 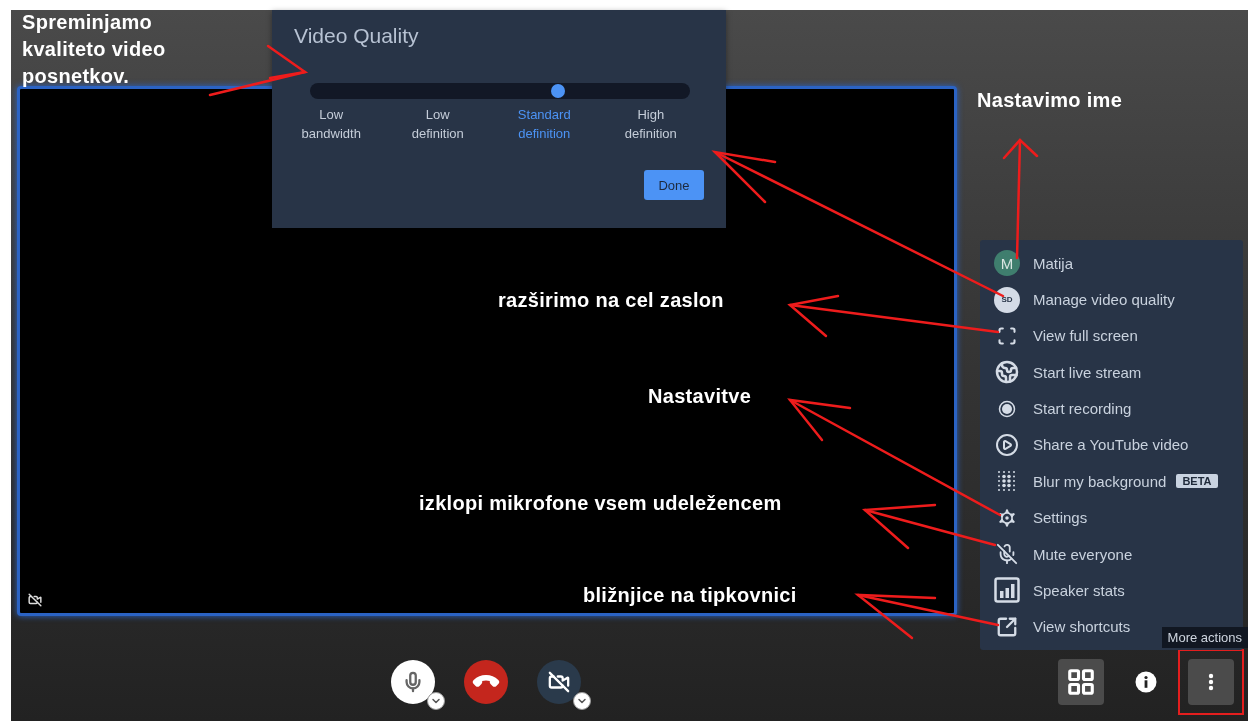 What do you see at coordinates (1007, 444) in the screenshot?
I see `play-icon` at bounding box center [1007, 444].